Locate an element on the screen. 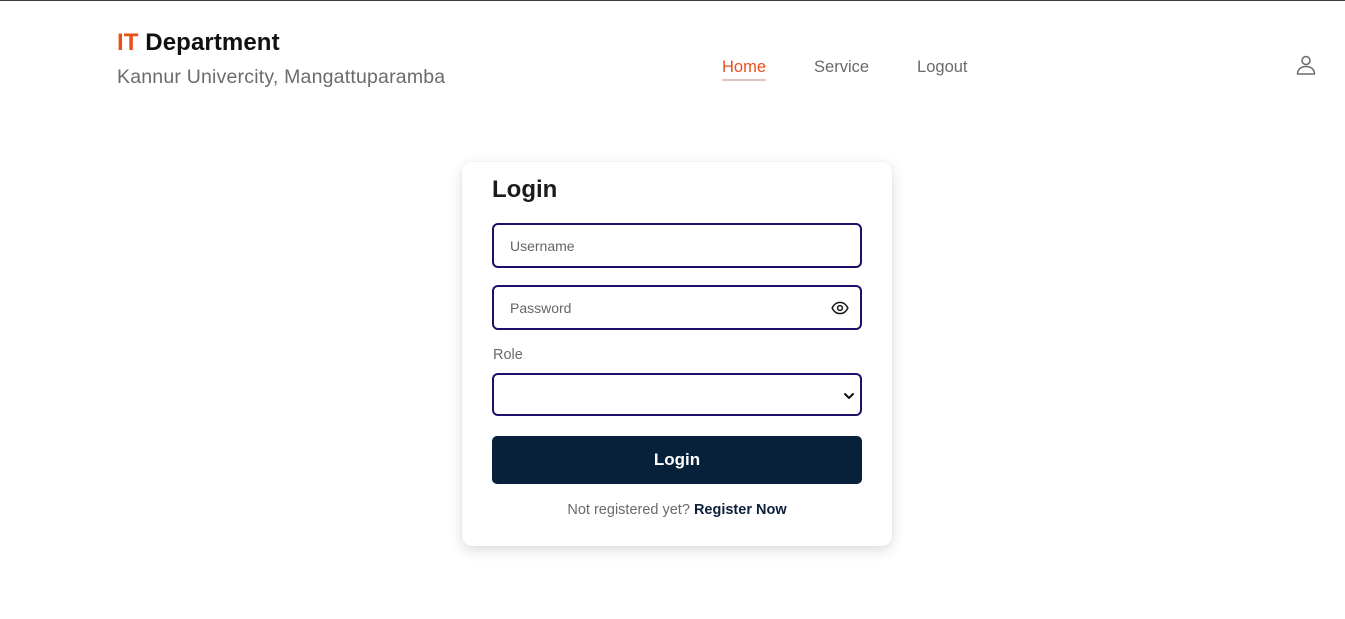 This screenshot has height=619, width=1345. user-icon is located at coordinates (1306, 65).